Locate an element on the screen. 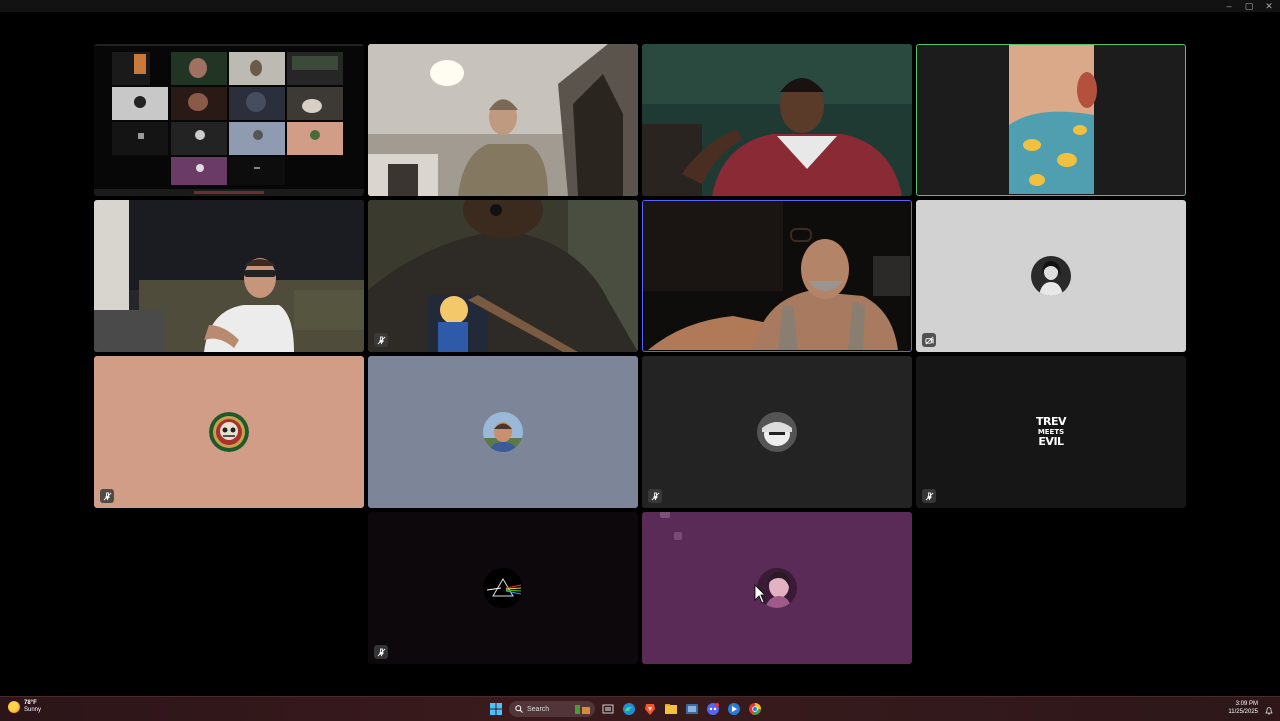 The width and height of the screenshot is (1280, 721). taskbar: 78°F Sunny Search 3:09 PM 11/25/2025 is located at coordinates (640, 708).